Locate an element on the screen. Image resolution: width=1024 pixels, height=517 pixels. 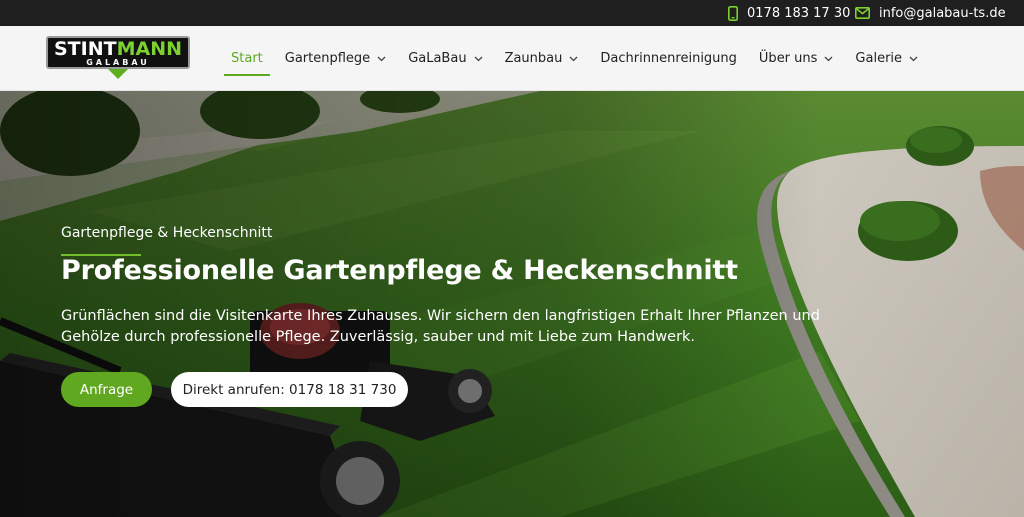
nav-item-galerie: Galerie is located at coordinates (886, 58).